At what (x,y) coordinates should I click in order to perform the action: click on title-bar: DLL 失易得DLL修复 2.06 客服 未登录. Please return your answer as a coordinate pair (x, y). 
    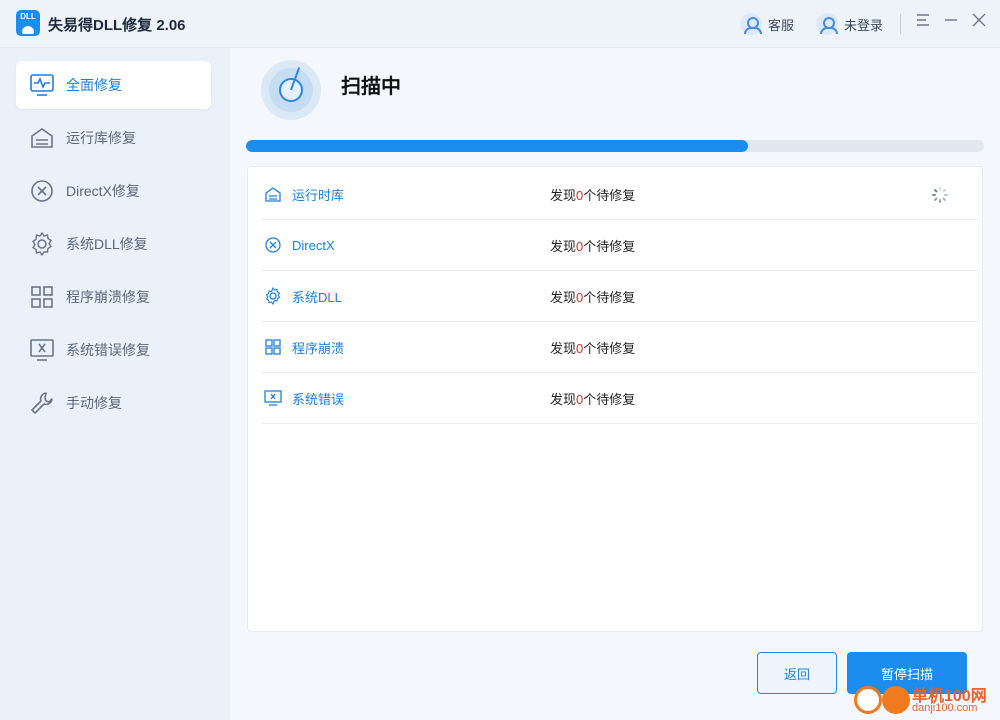
    Looking at the image, I should click on (500, 24).